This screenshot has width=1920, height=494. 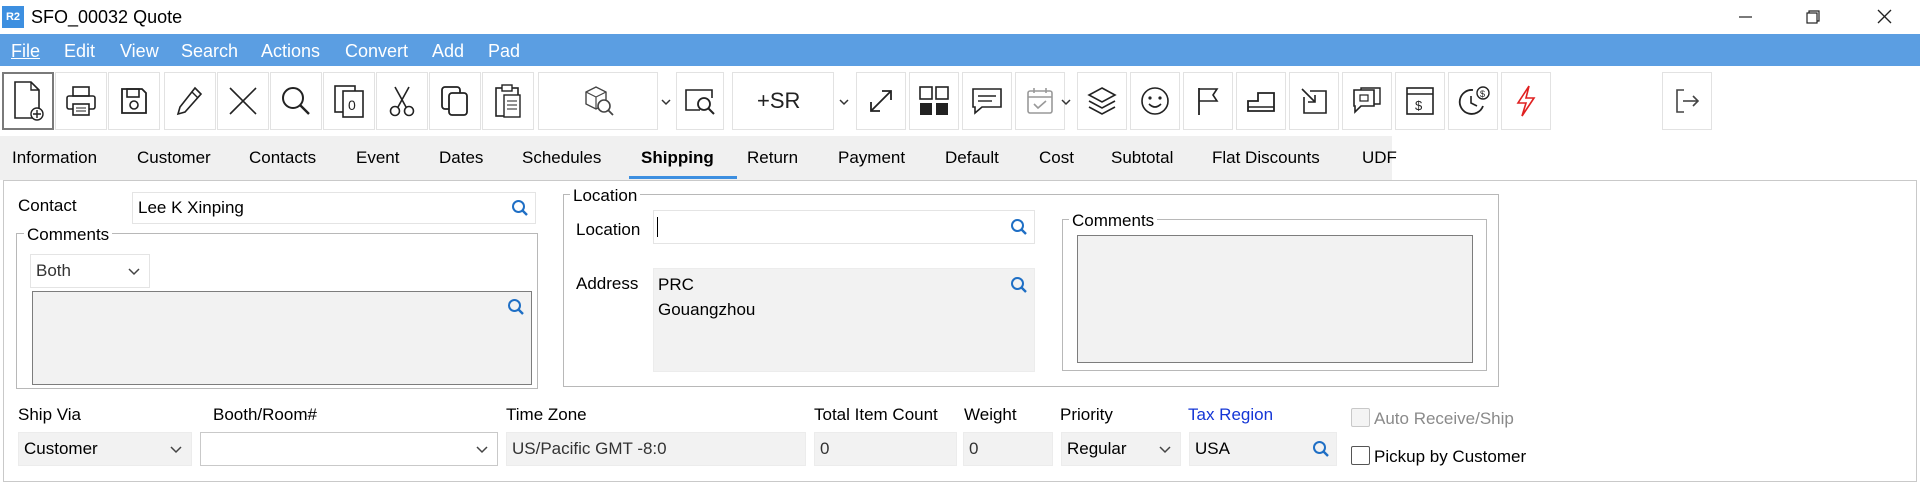 What do you see at coordinates (1745, 17) in the screenshot?
I see `minimize-icon` at bounding box center [1745, 17].